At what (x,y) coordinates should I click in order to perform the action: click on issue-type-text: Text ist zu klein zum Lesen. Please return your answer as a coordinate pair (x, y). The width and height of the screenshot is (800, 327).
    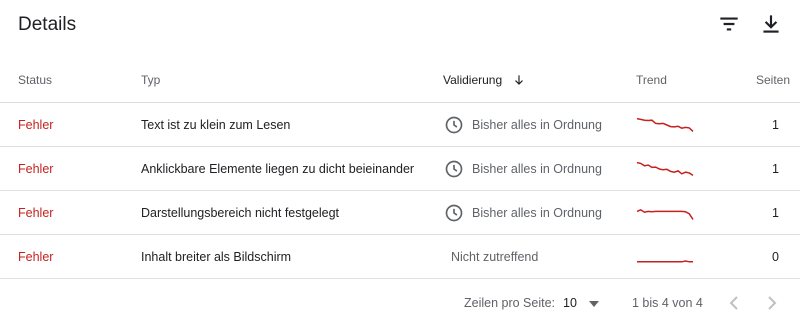
    Looking at the image, I should click on (216, 124).